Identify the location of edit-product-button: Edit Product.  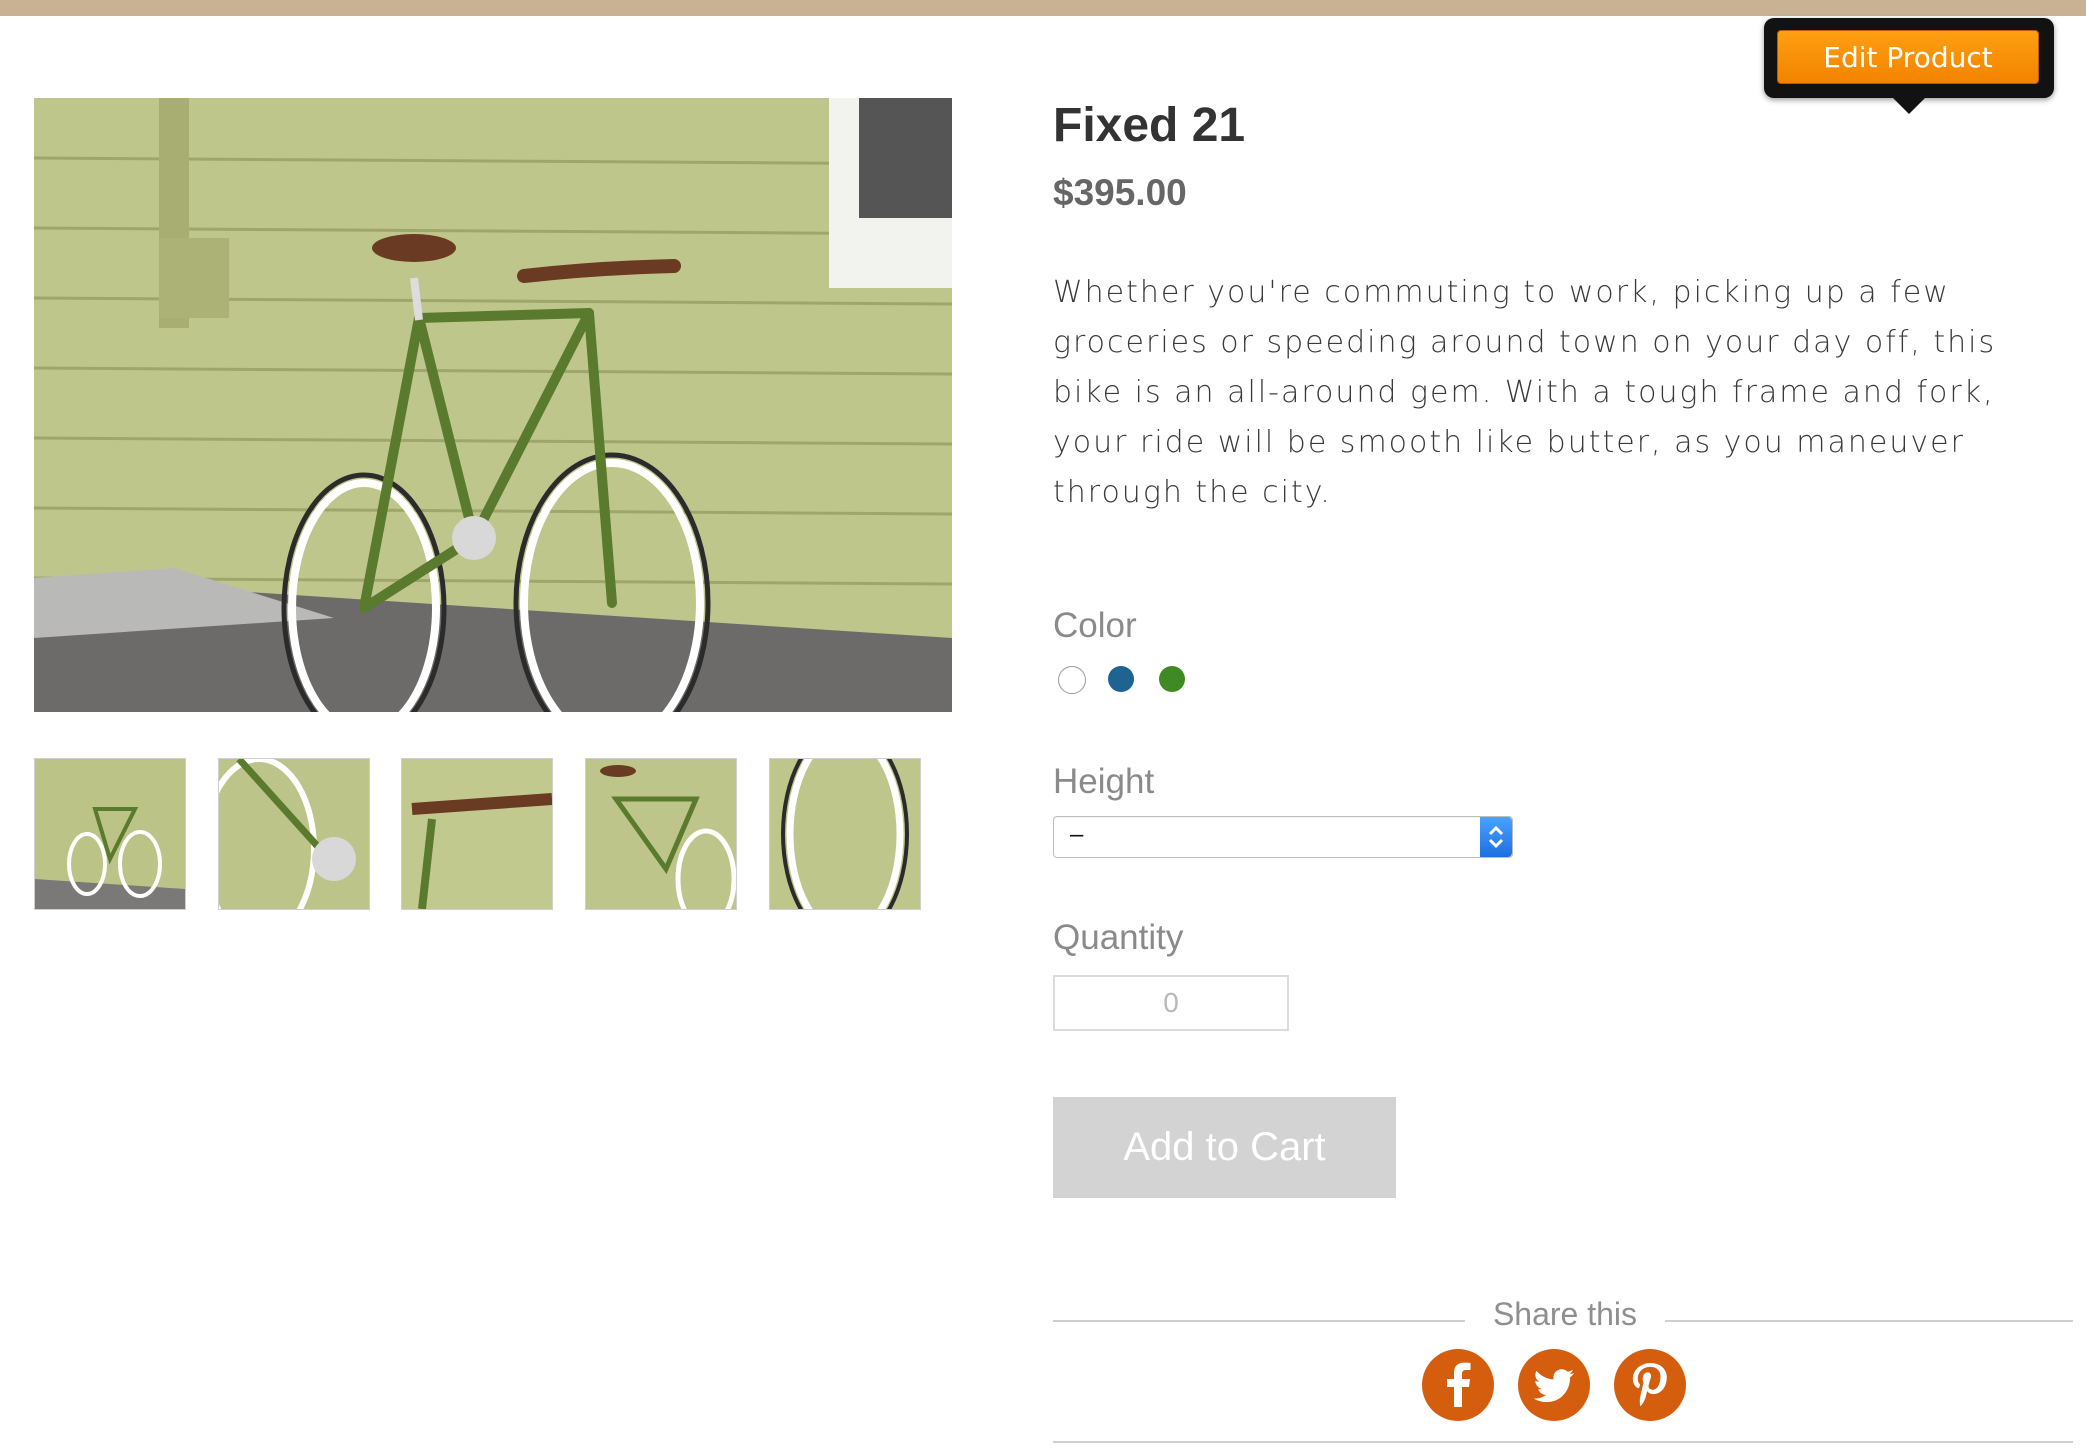
(1908, 57).